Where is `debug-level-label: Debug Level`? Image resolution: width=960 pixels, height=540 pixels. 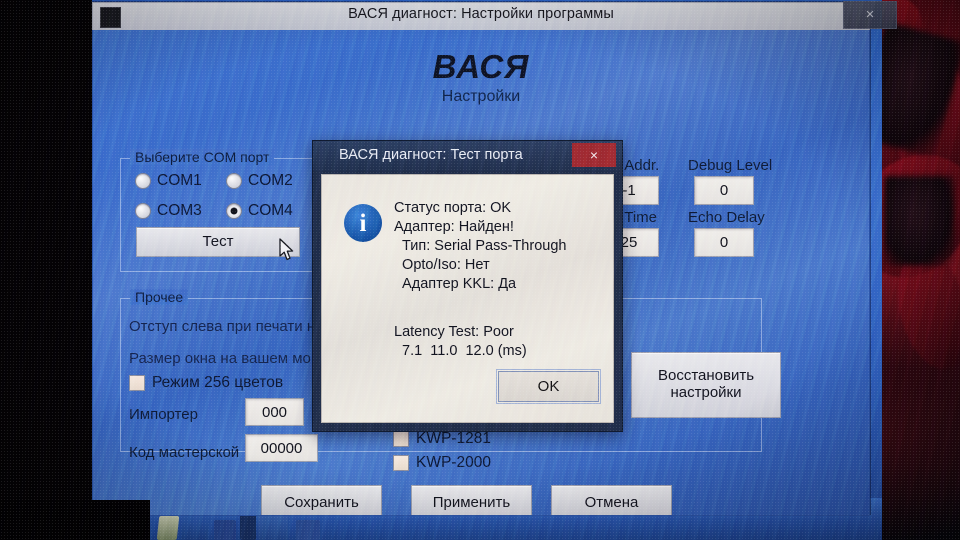
debug-level-label: Debug Level is located at coordinates (730, 165).